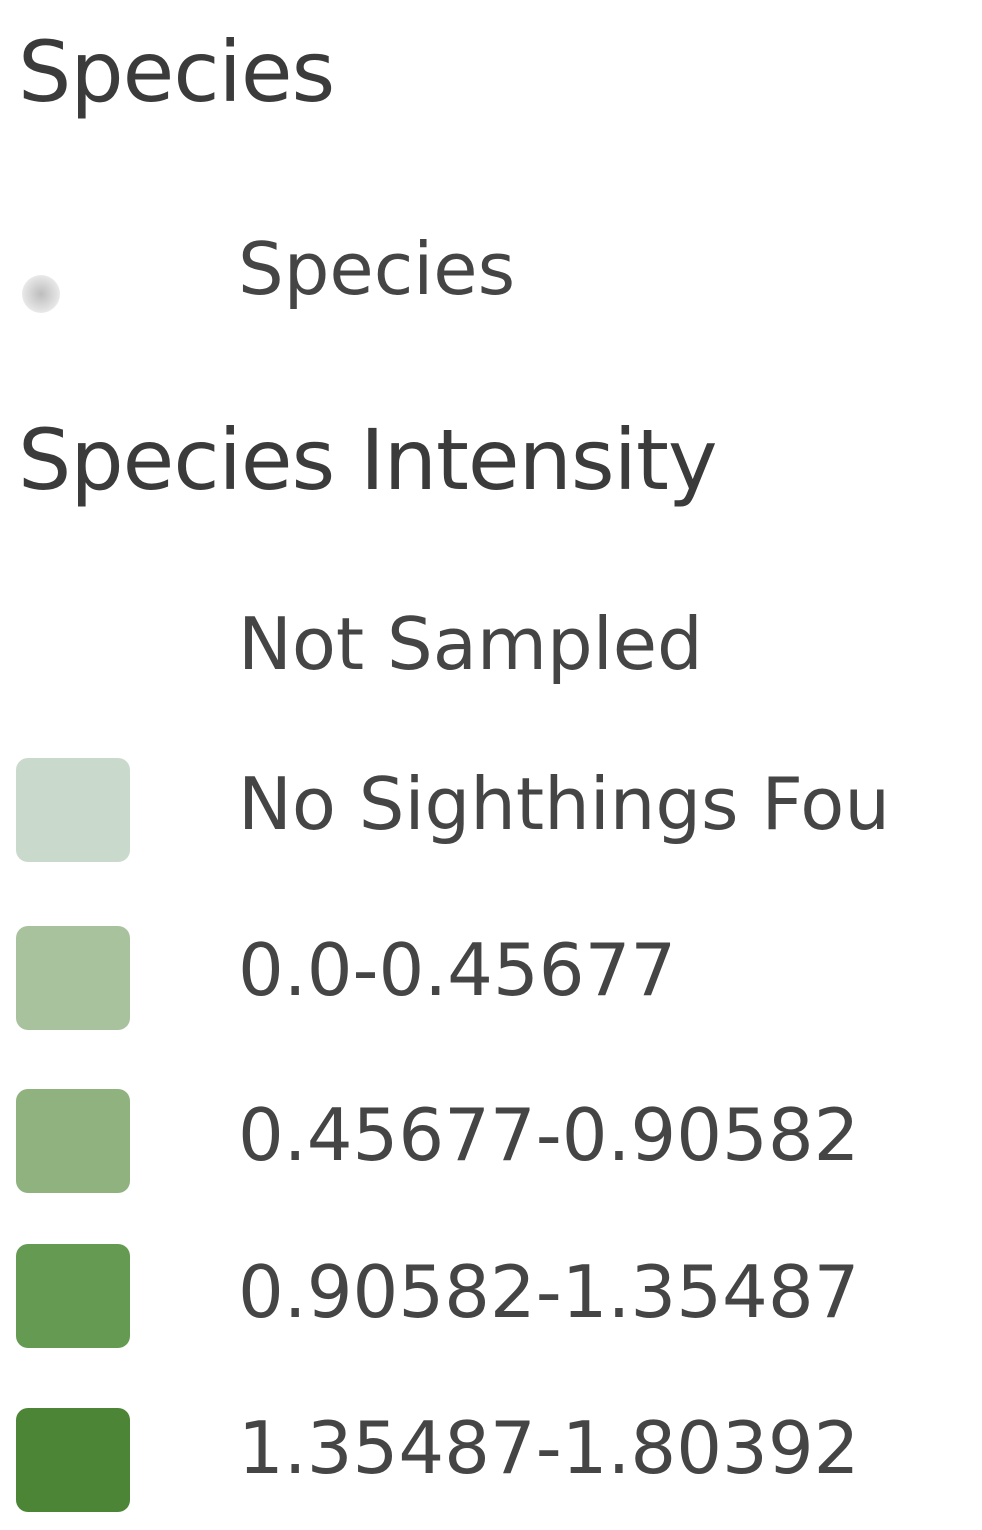  What do you see at coordinates (564, 804) in the screenshot?
I see `legend-item-label: No Sighthings Fou` at bounding box center [564, 804].